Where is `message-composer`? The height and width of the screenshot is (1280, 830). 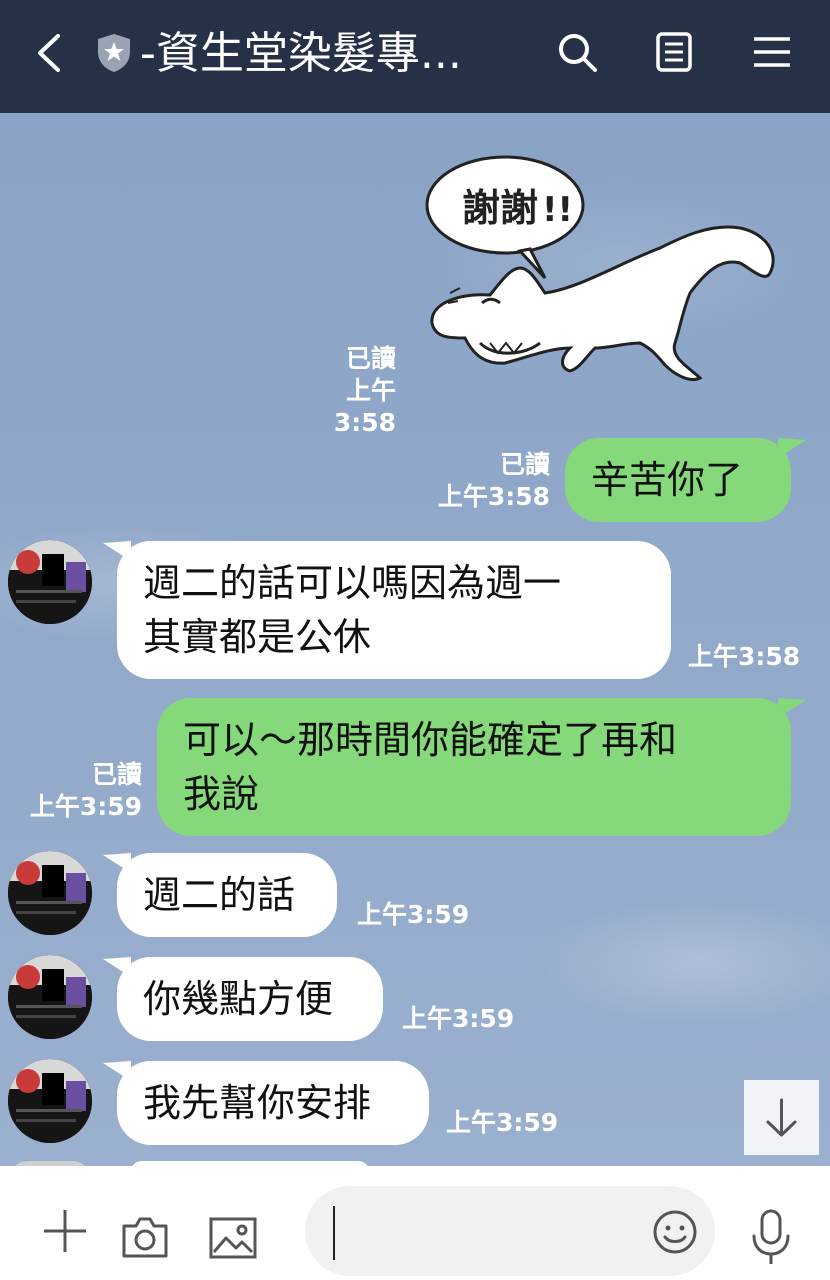
message-composer is located at coordinates (415, 1223).